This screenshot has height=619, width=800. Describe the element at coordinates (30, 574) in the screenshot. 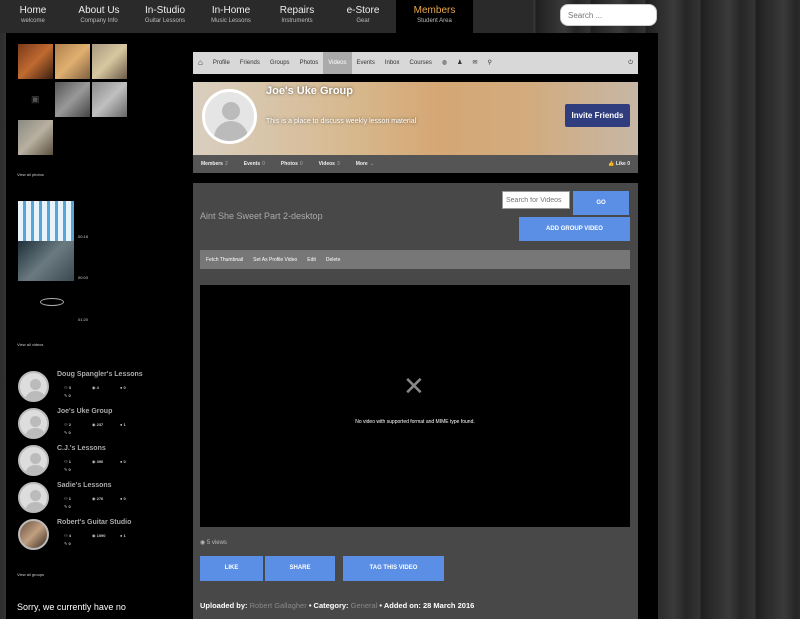

I see `view-all-groups-link: View all groups` at that location.